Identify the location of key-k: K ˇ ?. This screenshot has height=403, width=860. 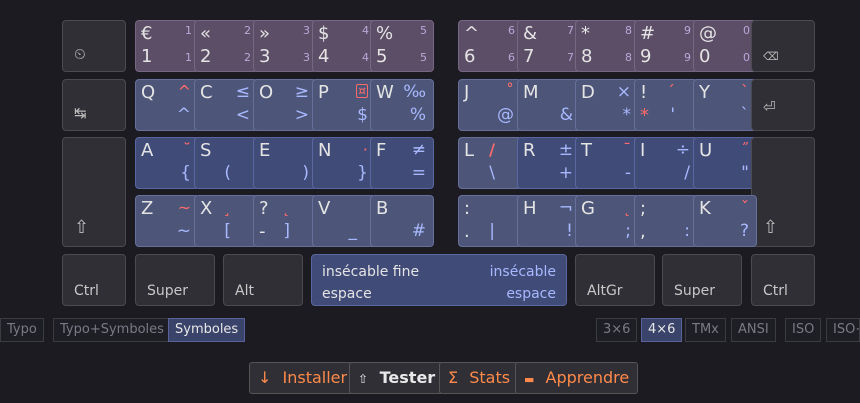
(725, 221).